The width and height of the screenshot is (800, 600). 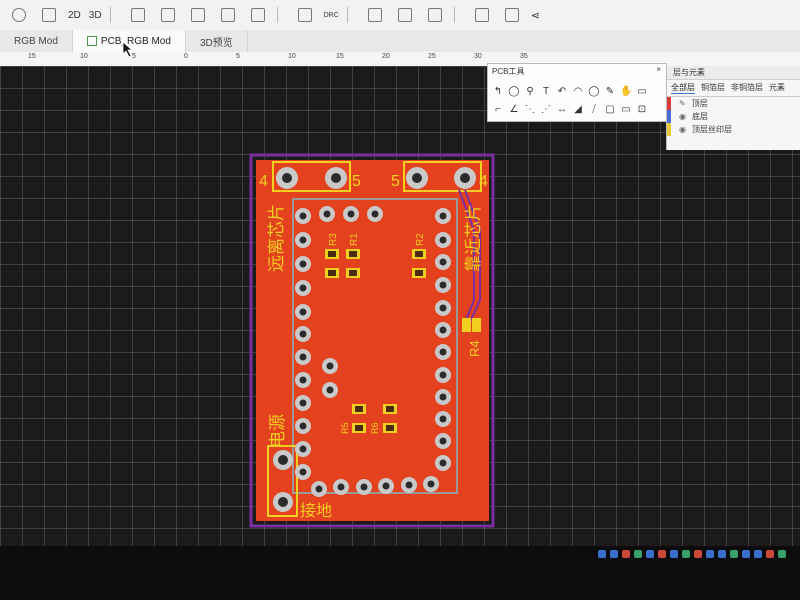 I want to click on pin-label-5-left: 5, so click(x=356, y=181).